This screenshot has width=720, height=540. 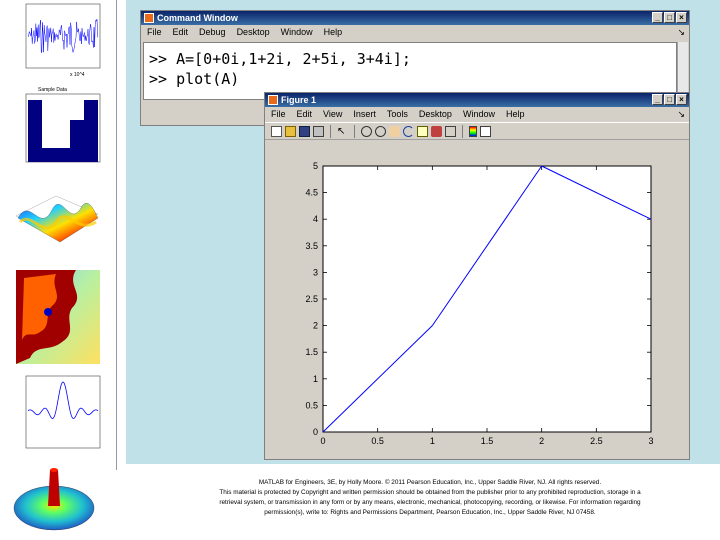 What do you see at coordinates (149, 18) in the screenshot?
I see `matlab-icon` at bounding box center [149, 18].